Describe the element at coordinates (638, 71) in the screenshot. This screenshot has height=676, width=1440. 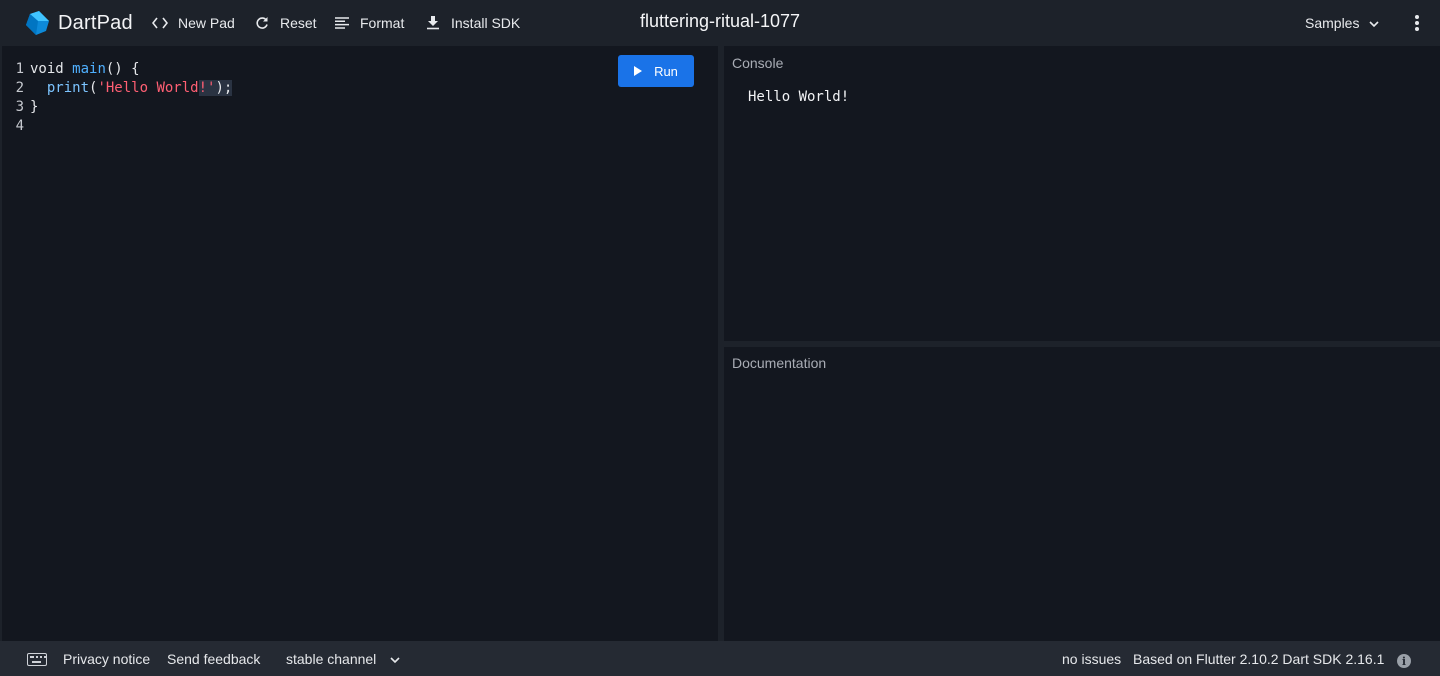
I see `play-icon` at that location.